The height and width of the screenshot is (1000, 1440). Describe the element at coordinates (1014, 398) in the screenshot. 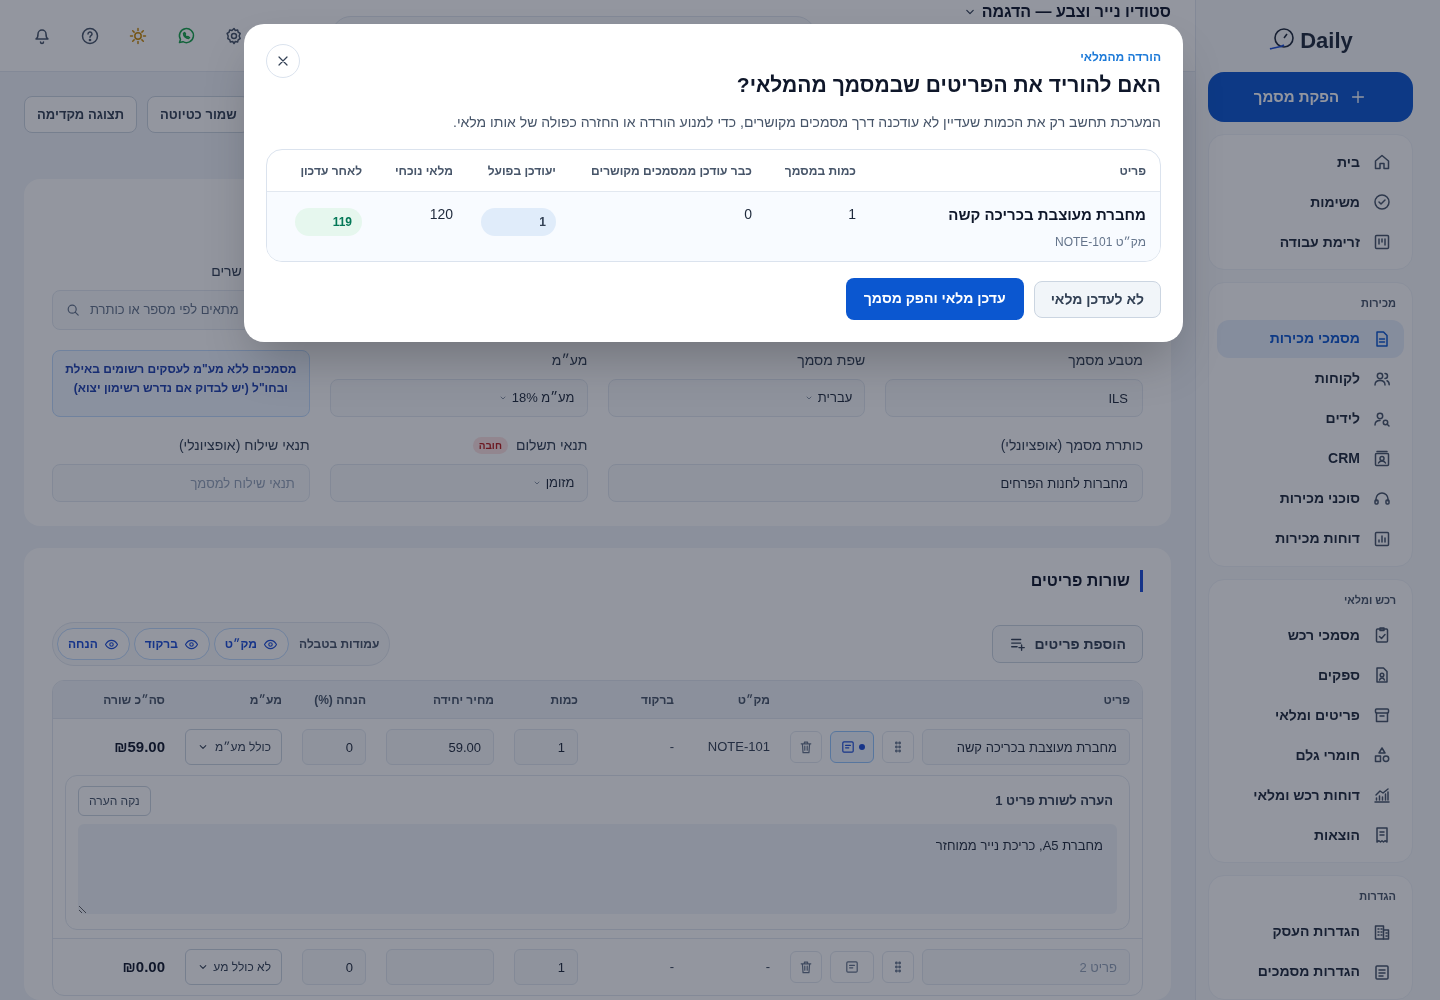

I see `text-field: ILS` at that location.